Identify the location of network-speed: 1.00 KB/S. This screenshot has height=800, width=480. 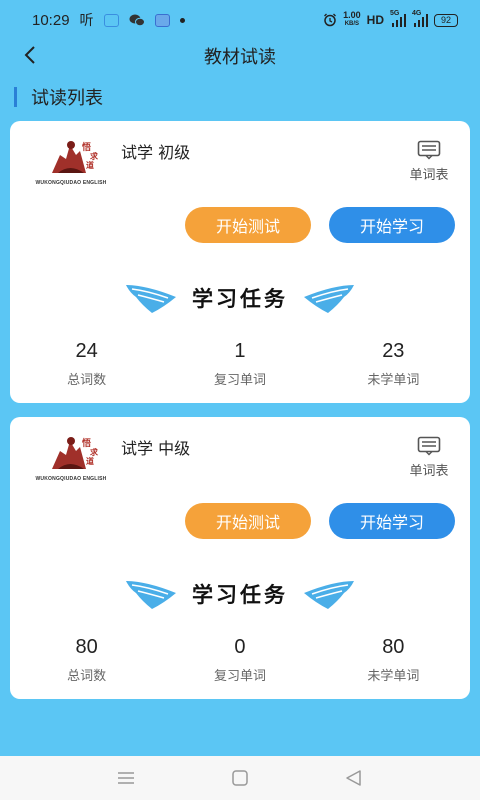
(352, 20).